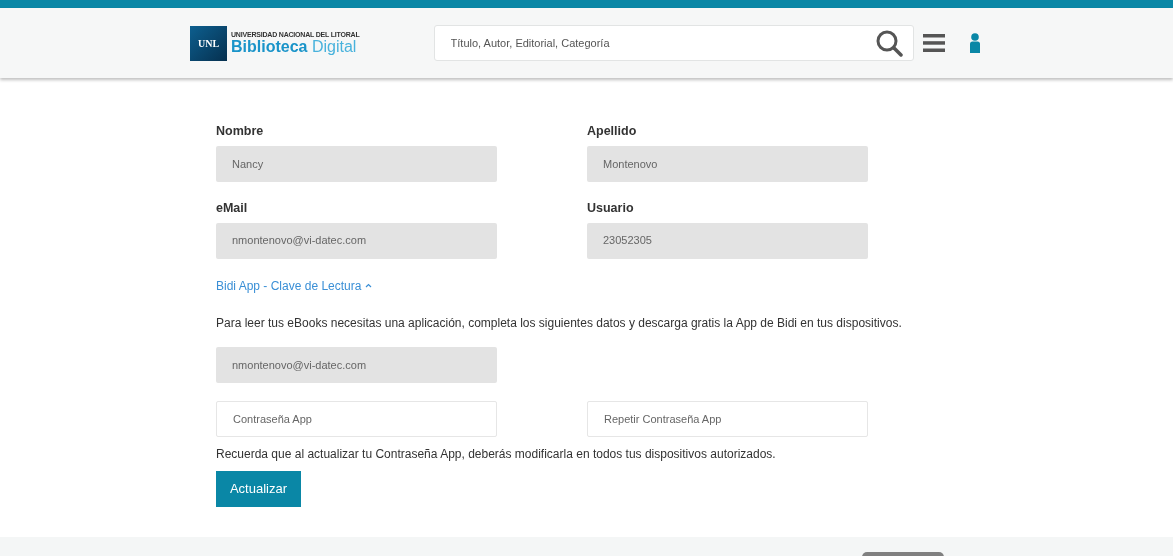 This screenshot has width=1173, height=556. Describe the element at coordinates (240, 131) in the screenshot. I see `field-label: Nombre` at that location.